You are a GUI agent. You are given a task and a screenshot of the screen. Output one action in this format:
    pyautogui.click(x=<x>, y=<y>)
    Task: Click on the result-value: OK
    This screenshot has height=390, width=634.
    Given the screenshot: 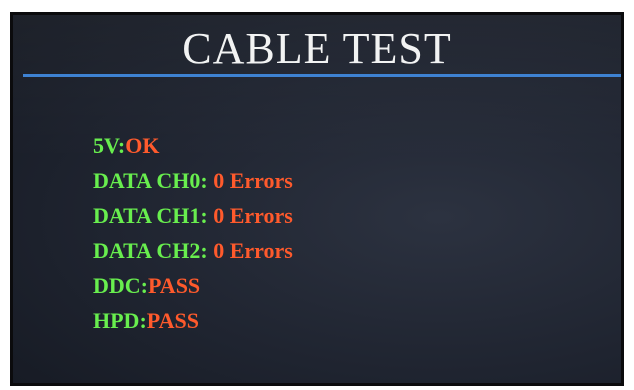 What is the action you would take?
    pyautogui.click(x=142, y=145)
    